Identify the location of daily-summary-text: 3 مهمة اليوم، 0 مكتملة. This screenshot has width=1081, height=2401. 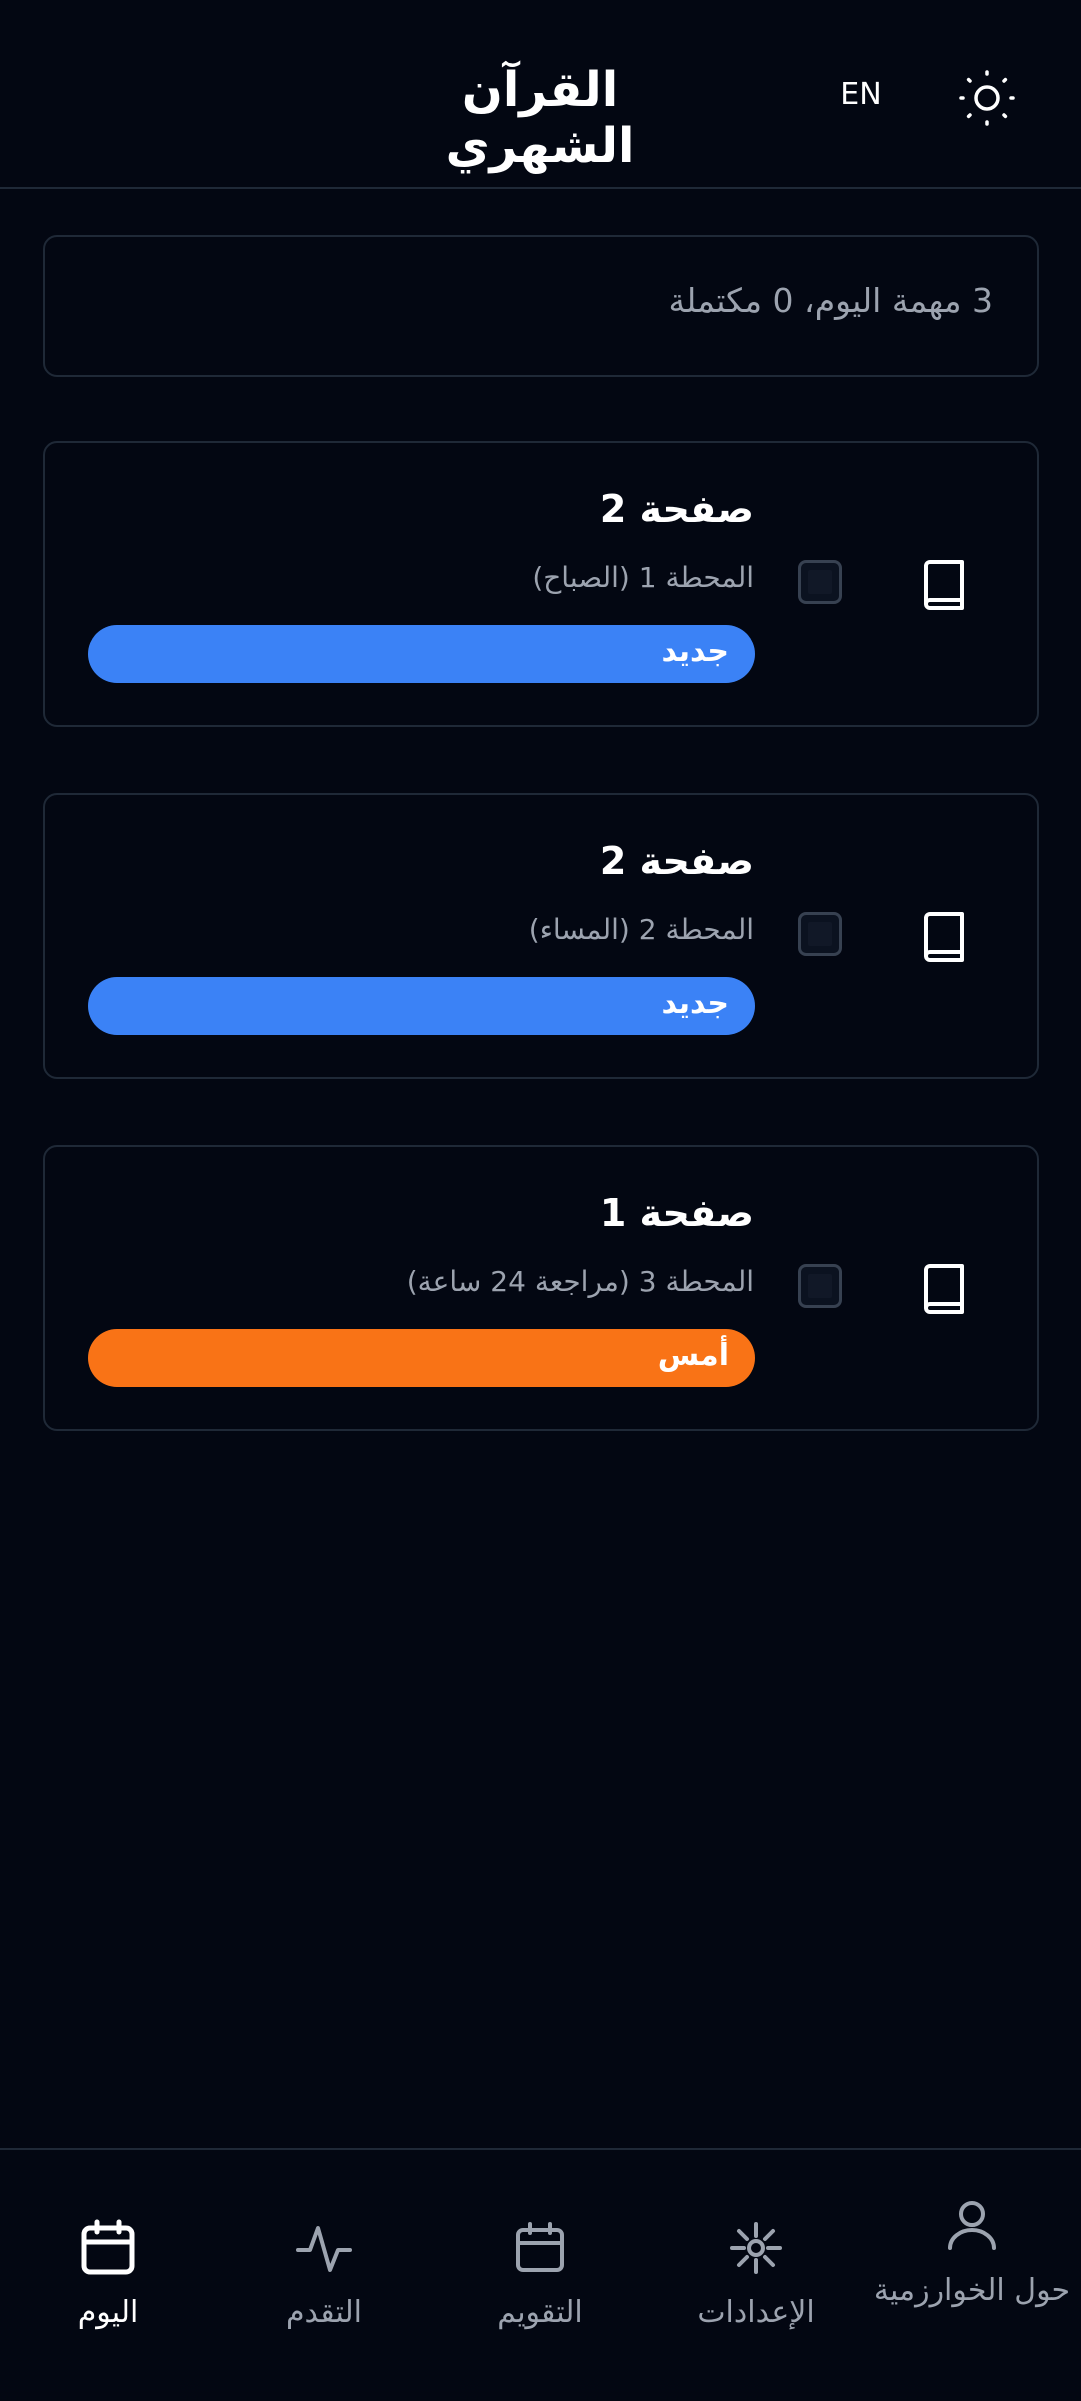
(831, 300).